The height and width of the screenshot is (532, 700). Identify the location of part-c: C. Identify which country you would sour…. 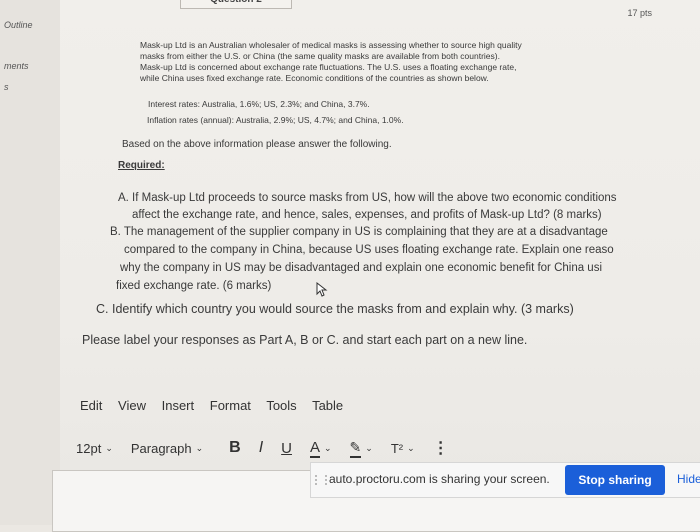
(335, 309).